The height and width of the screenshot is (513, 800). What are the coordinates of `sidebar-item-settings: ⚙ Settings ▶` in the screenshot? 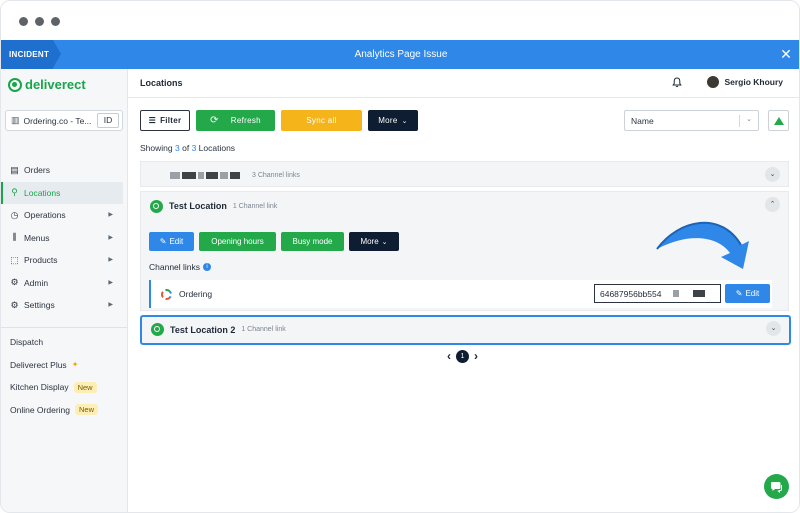 It's located at (64, 305).